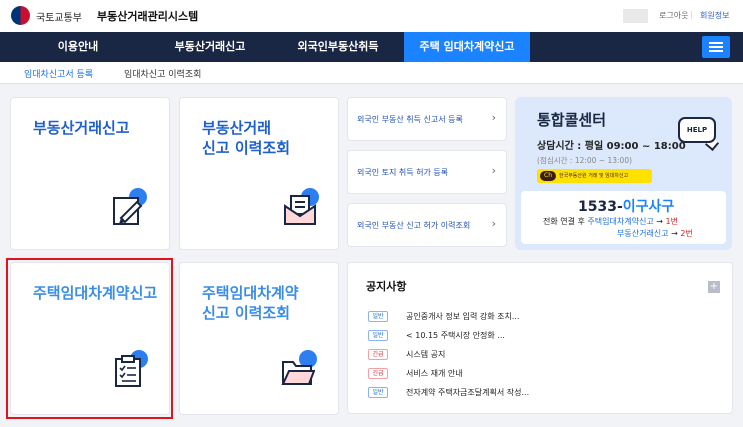 This screenshot has height=427, width=743. Describe the element at coordinates (655, 233) in the screenshot. I see `connection-guide-2: 부동산거래신고 → 2번` at that location.